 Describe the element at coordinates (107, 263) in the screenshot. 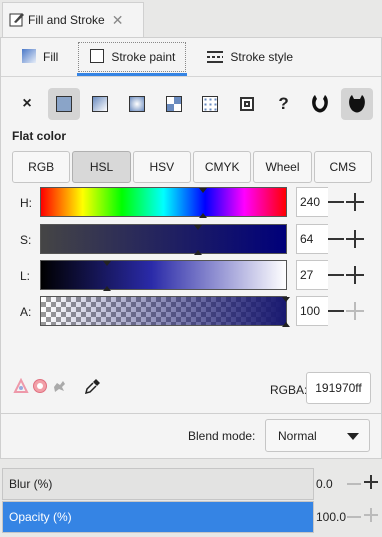

I see `lightness-marker-top` at that location.